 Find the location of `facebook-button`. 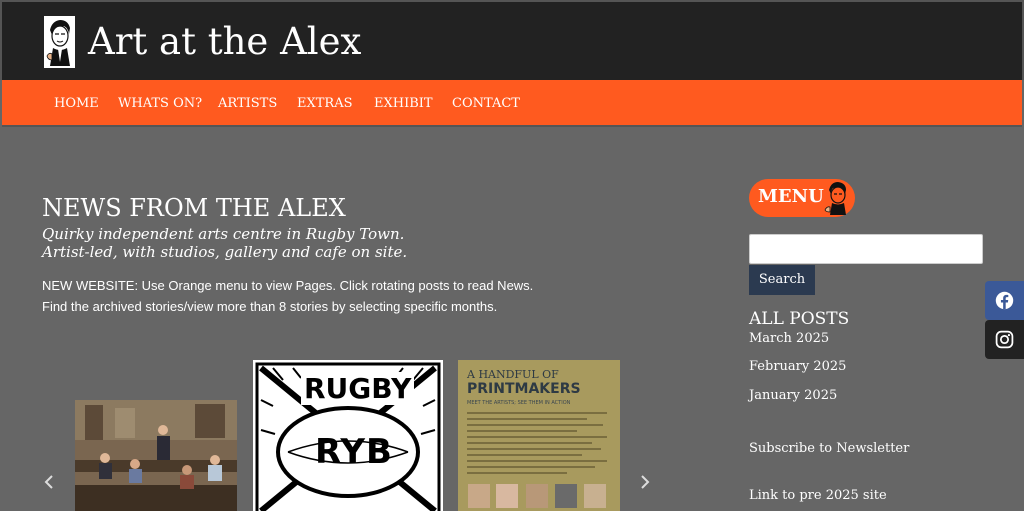

facebook-button is located at coordinates (1004, 300).